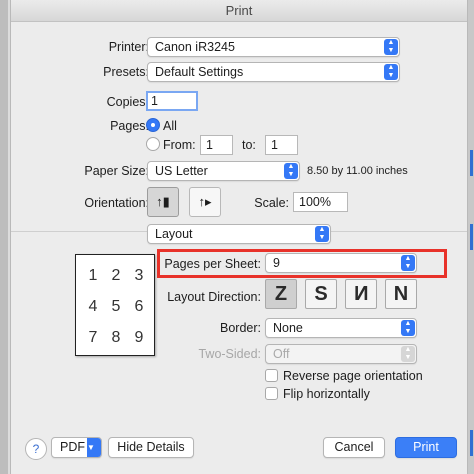 The width and height of the screenshot is (474, 474). What do you see at coordinates (174, 234) in the screenshot?
I see `panel-select-value: Layout` at bounding box center [174, 234].